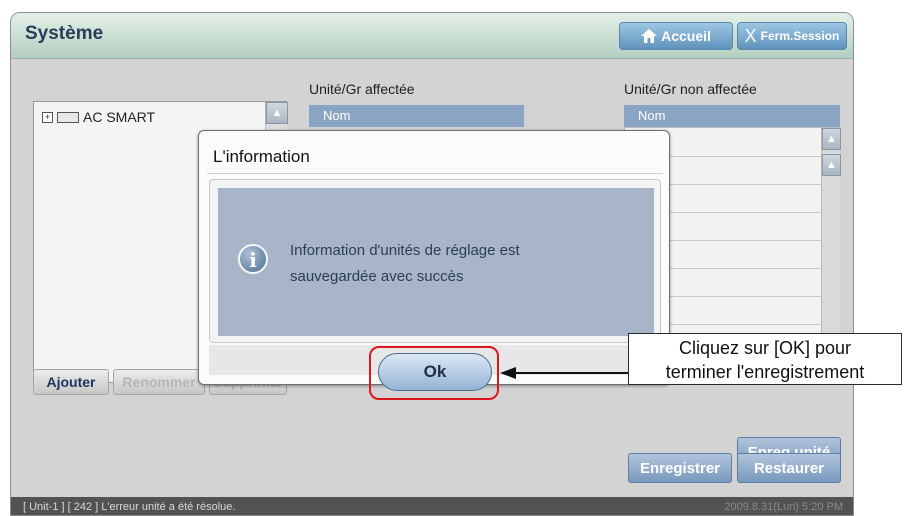  I want to click on info-icon: i, so click(253, 259).